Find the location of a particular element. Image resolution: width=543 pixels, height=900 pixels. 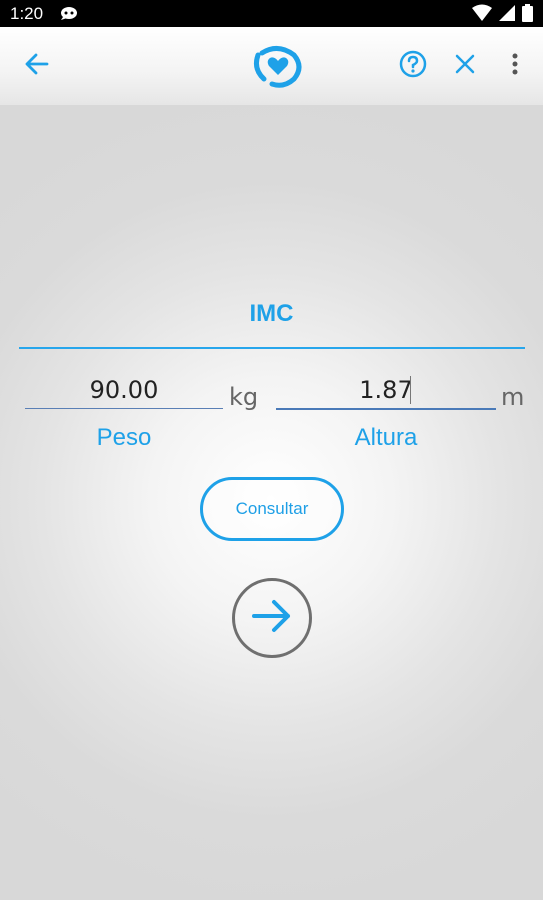

height-unit: m is located at coordinates (513, 397).